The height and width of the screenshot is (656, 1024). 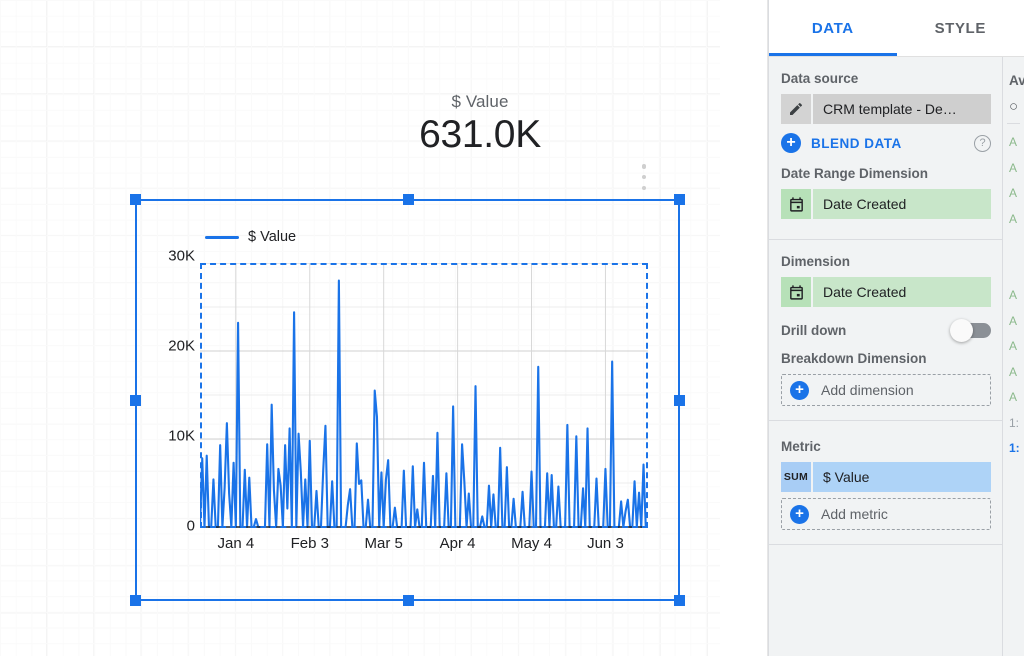 What do you see at coordinates (855, 173) in the screenshot?
I see `date-range-title: Date Range Dimension` at bounding box center [855, 173].